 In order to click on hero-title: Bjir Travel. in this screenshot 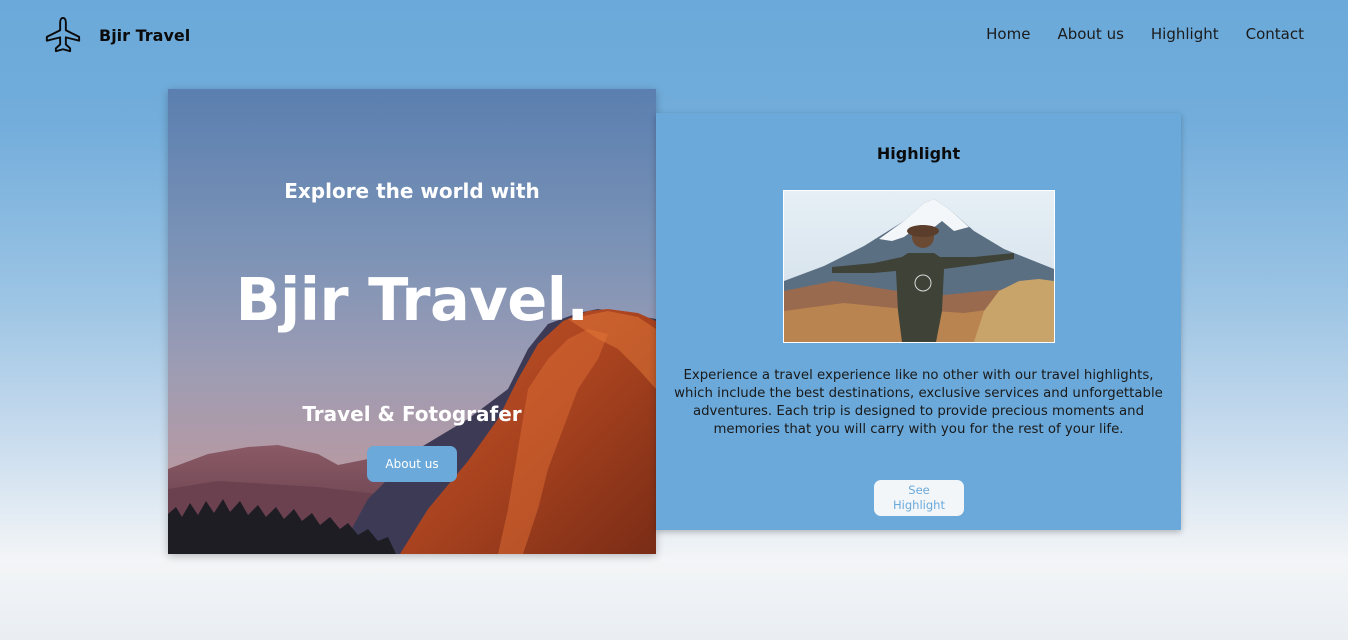, I will do `click(412, 299)`.